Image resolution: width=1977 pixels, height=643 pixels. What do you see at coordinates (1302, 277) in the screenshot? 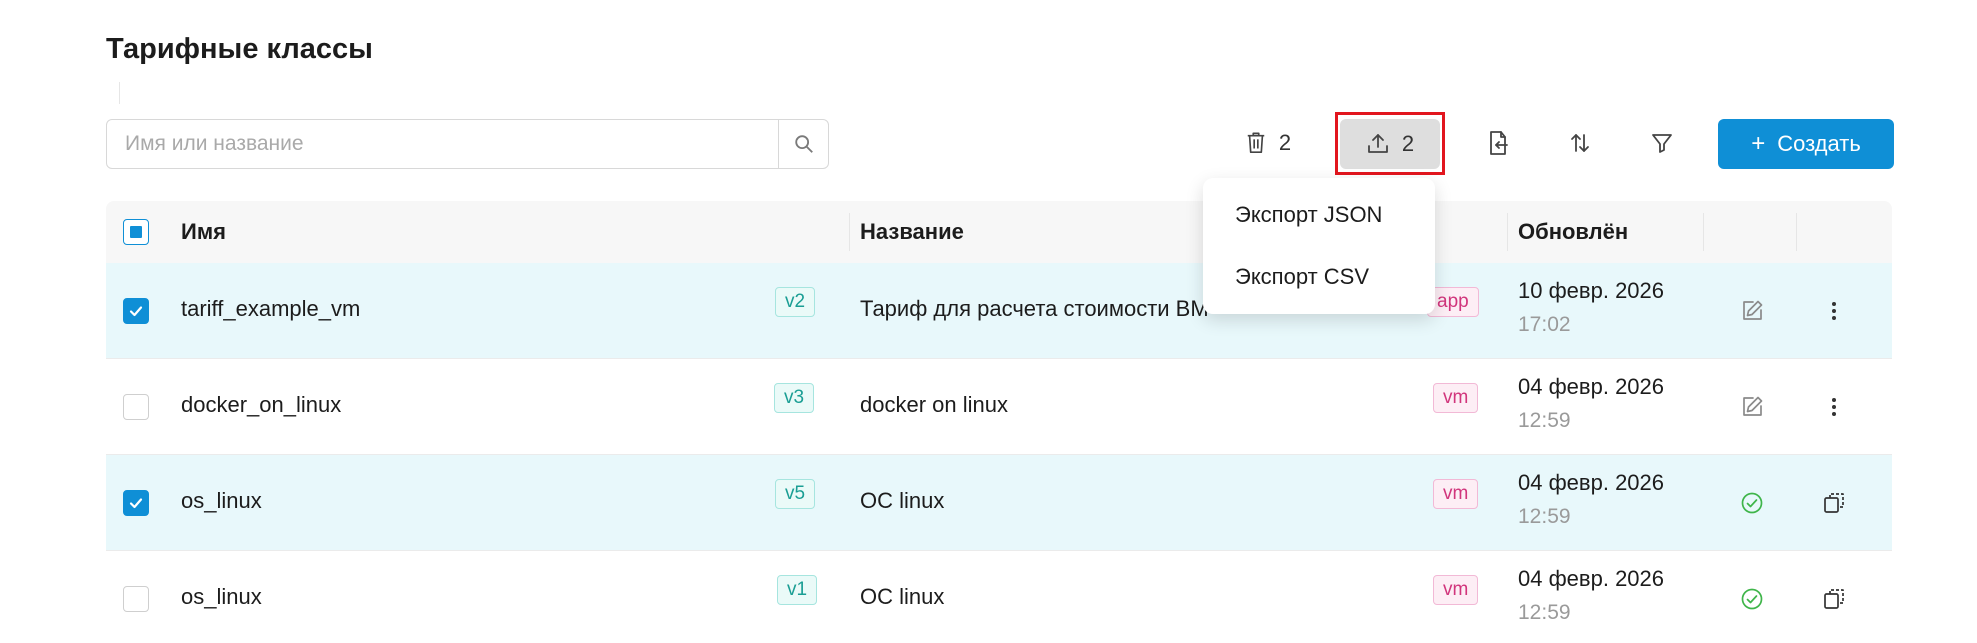
I see `menu-item-export-csv: Экспорт CSV` at bounding box center [1302, 277].